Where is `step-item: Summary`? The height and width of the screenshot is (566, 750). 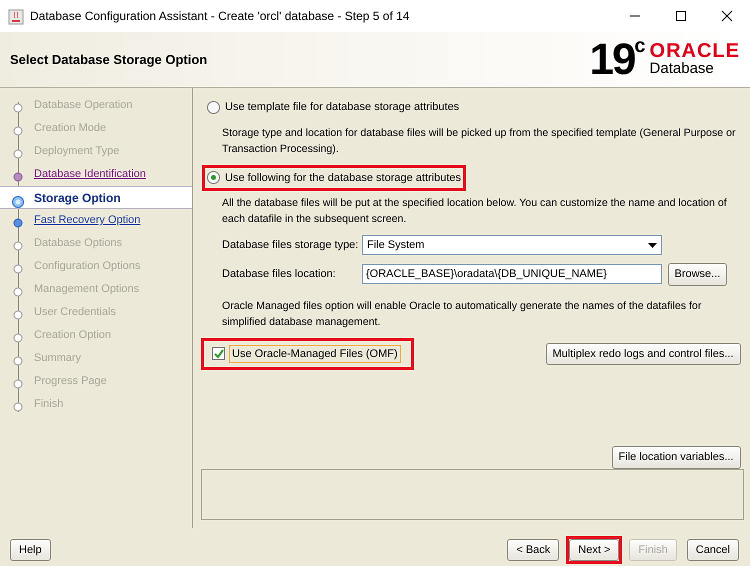 step-item: Summary is located at coordinates (96, 358).